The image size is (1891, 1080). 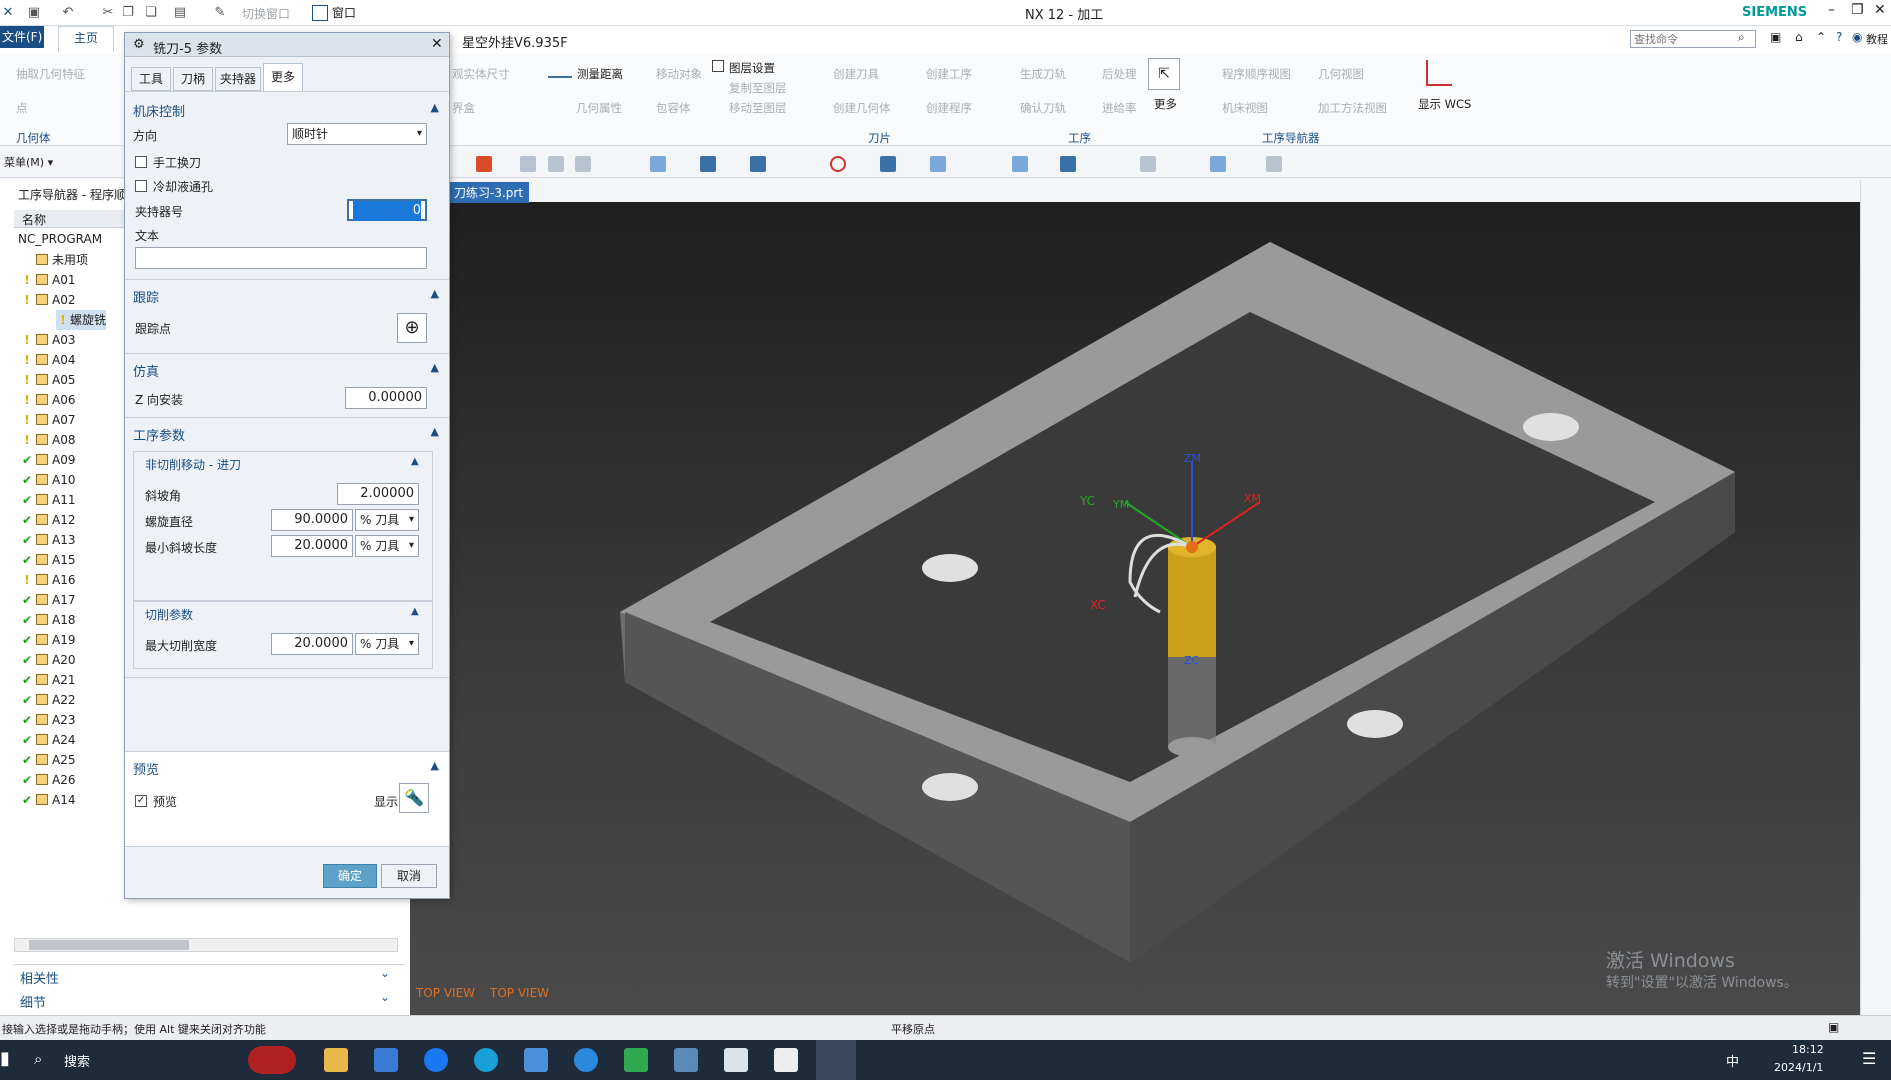 What do you see at coordinates (636, 1060) in the screenshot?
I see `music-icon` at bounding box center [636, 1060].